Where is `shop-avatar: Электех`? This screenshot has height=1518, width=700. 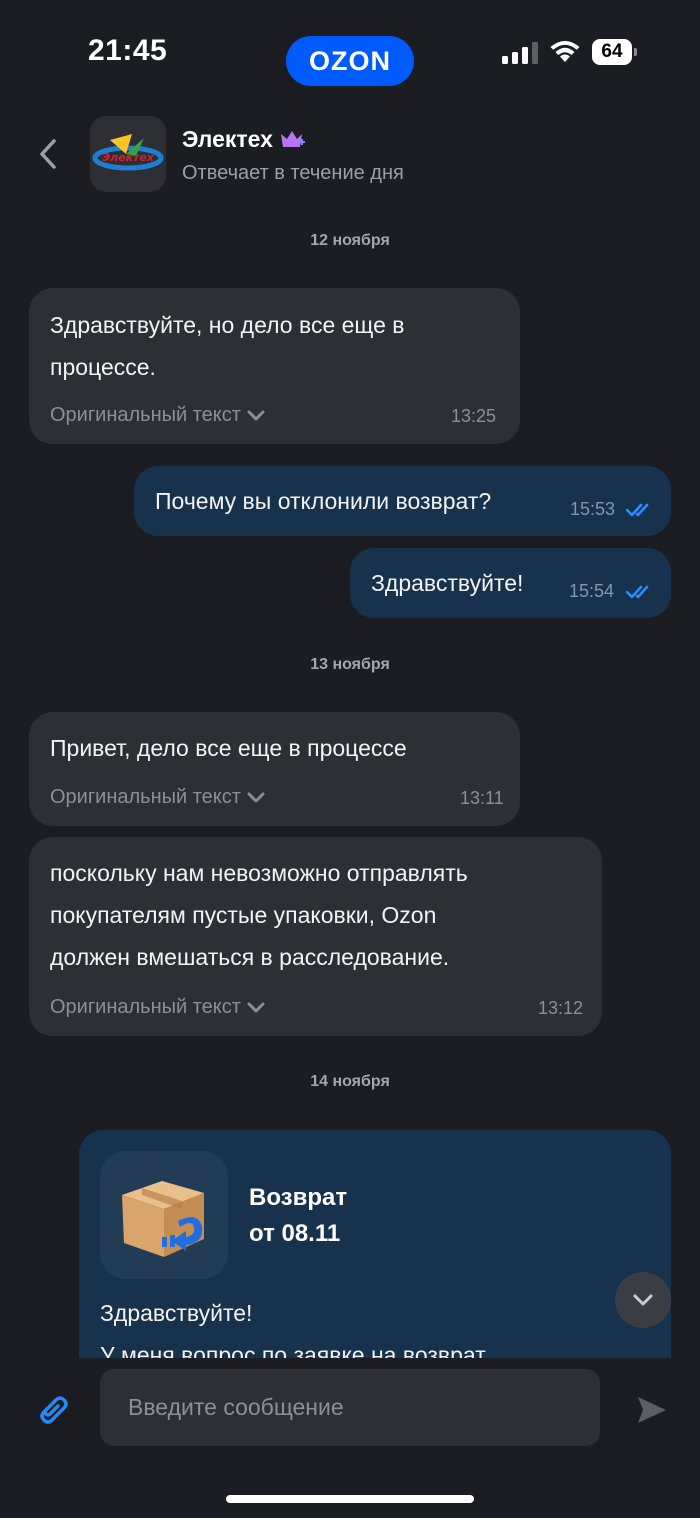 shop-avatar: Электех is located at coordinates (128, 154).